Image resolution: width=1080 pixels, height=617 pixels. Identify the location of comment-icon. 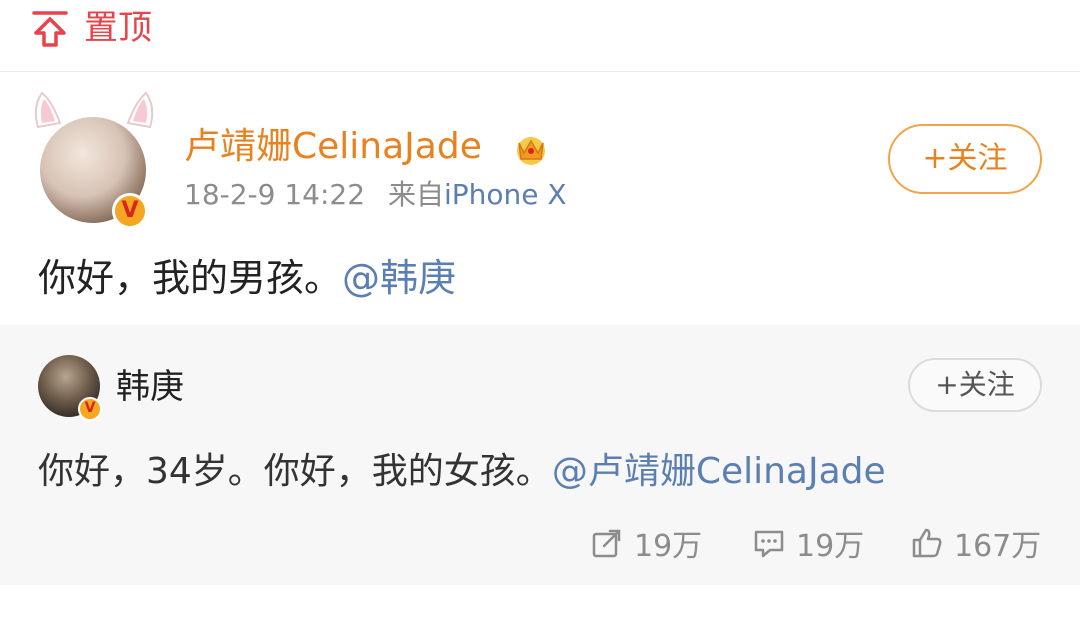
(769, 544).